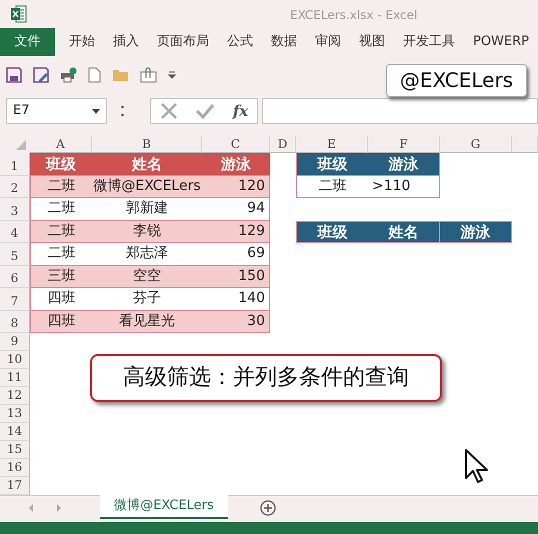 Image resolution: width=538 pixels, height=534 pixels. What do you see at coordinates (268, 508) in the screenshot?
I see `add-sheet-icon` at bounding box center [268, 508].